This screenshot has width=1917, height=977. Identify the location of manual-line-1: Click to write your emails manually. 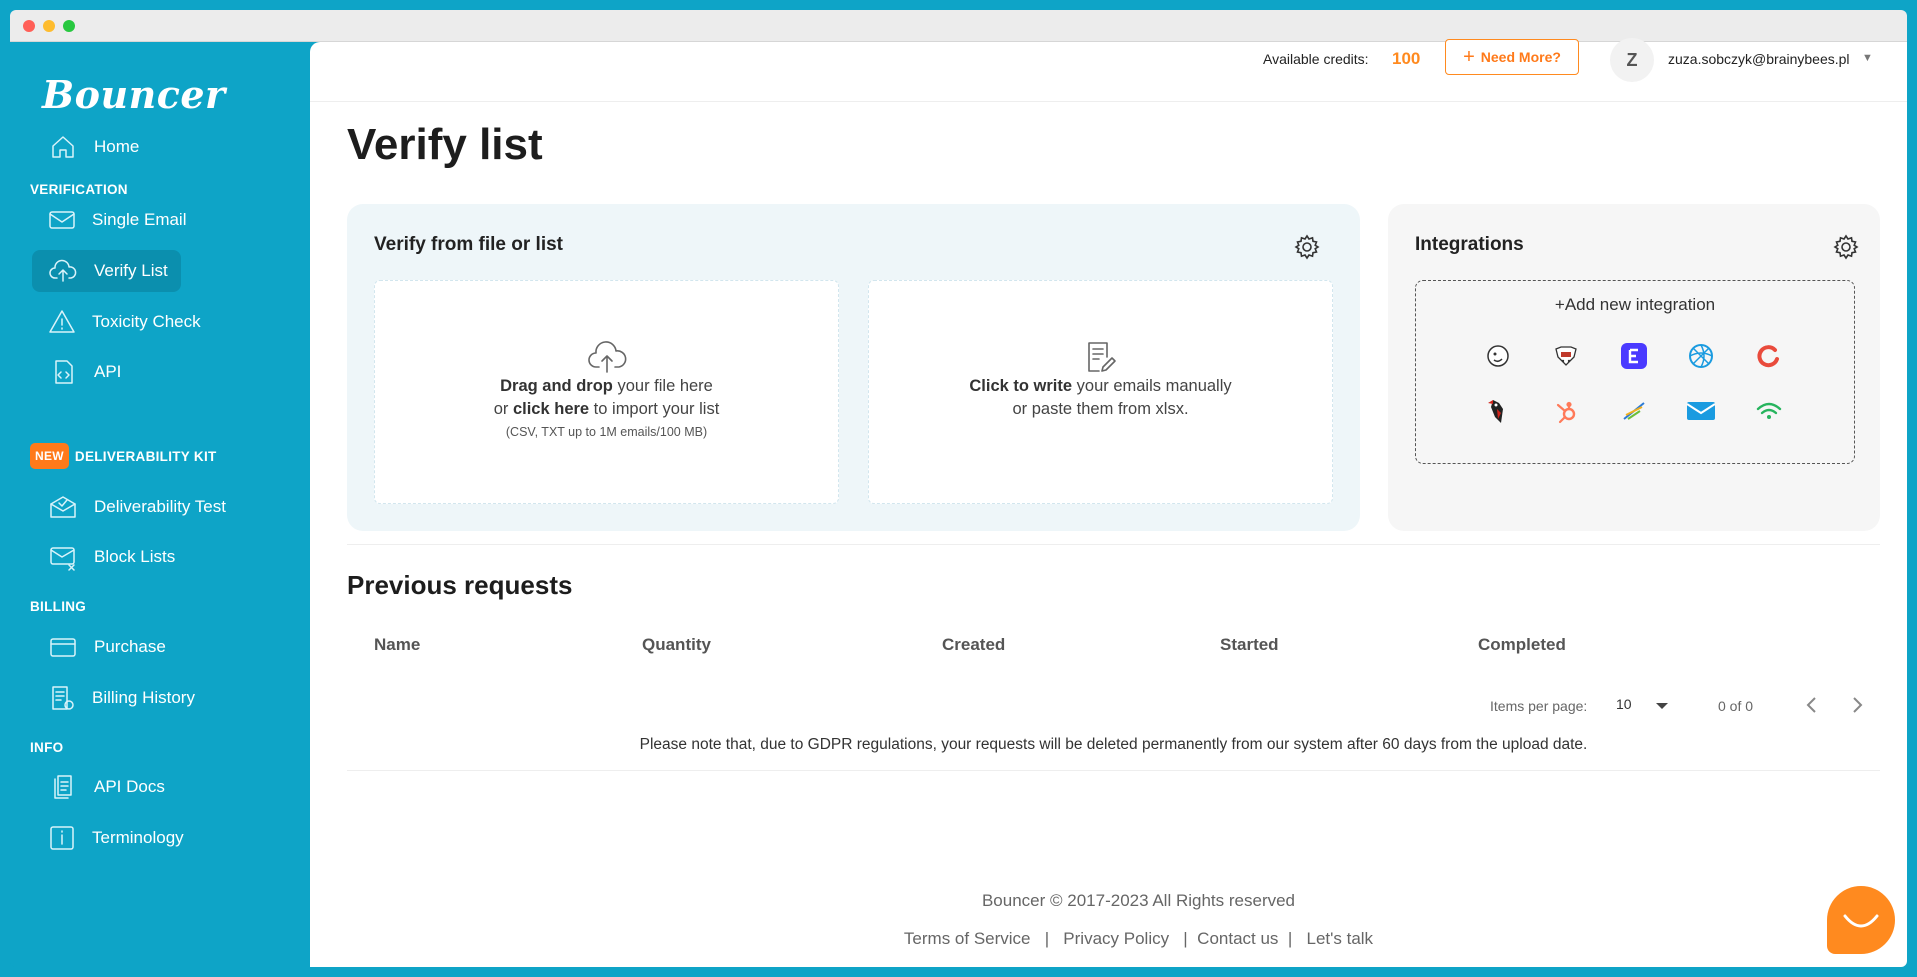
(1100, 386).